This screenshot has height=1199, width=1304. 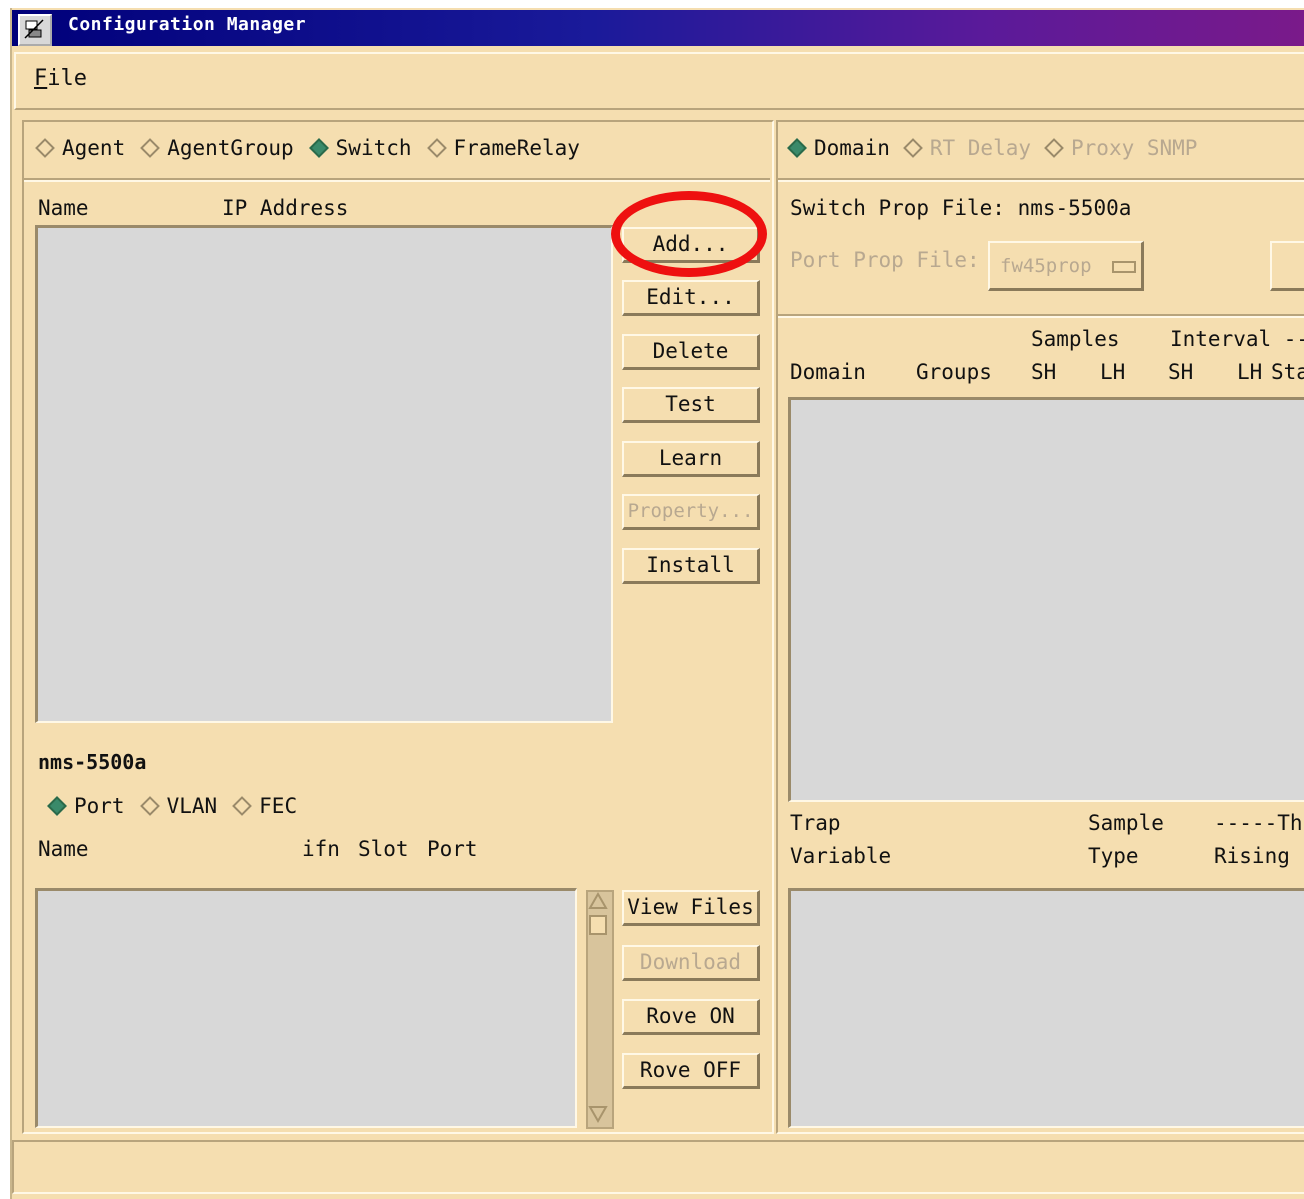 What do you see at coordinates (1044, 372) in the screenshot?
I see `col-header-sh: SH` at bounding box center [1044, 372].